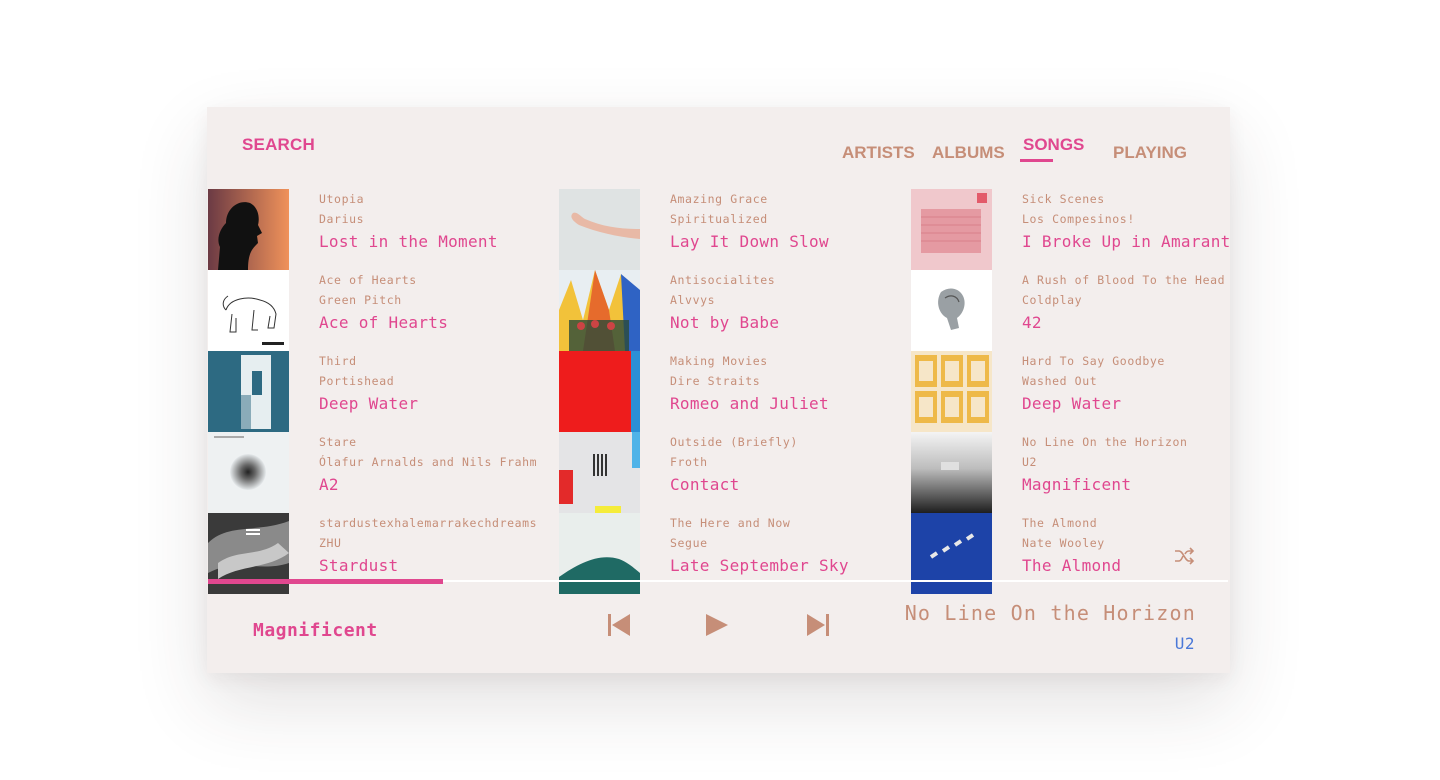 This screenshot has width=1440, height=780. Describe the element at coordinates (1126, 241) in the screenshot. I see `song-title: I Broke Up in Amarante` at that location.